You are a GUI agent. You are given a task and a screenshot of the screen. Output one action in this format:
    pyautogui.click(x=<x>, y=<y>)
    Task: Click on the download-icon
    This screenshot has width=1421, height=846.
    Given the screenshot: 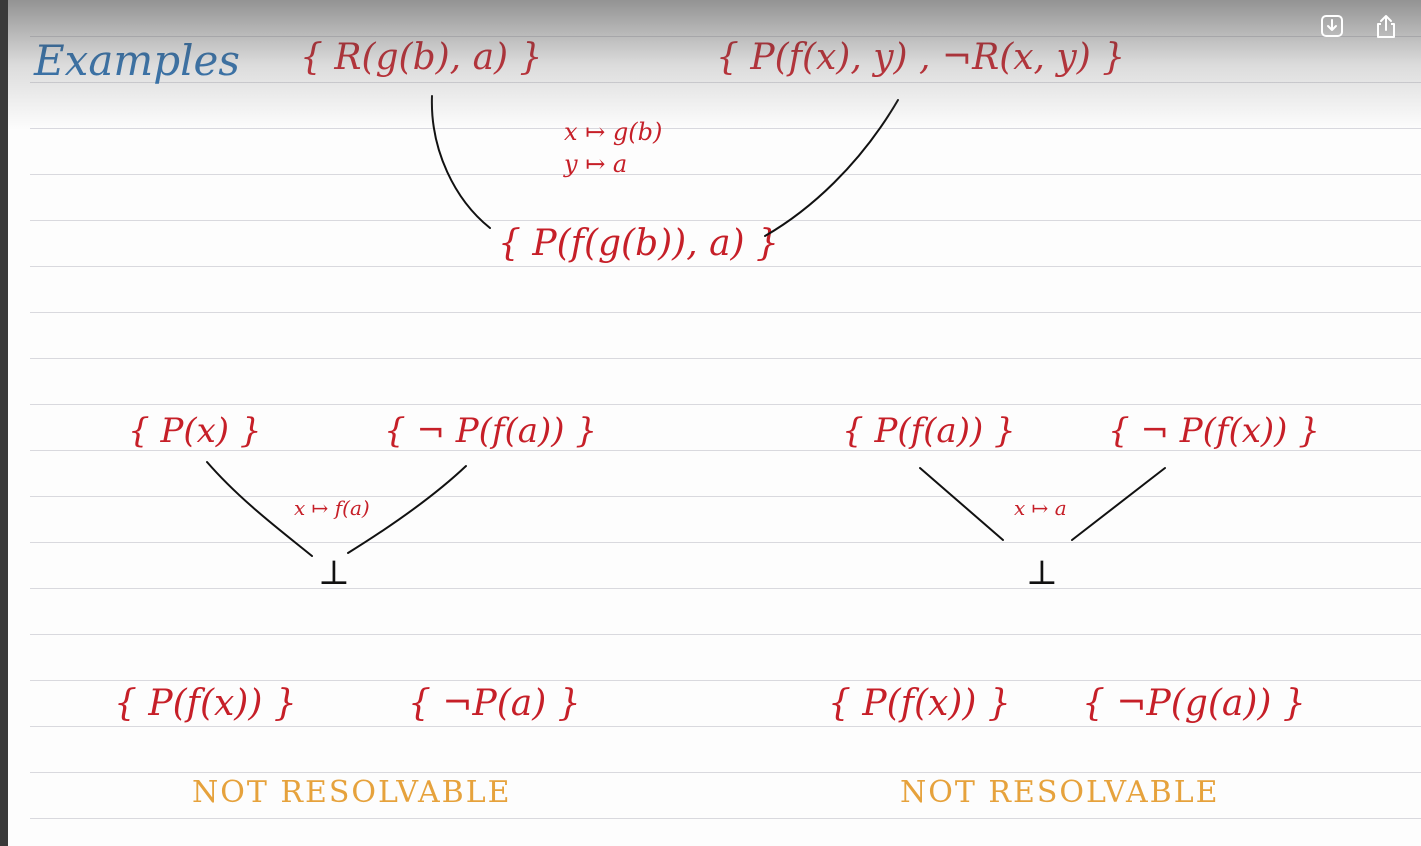 What is the action you would take?
    pyautogui.click(x=1332, y=26)
    